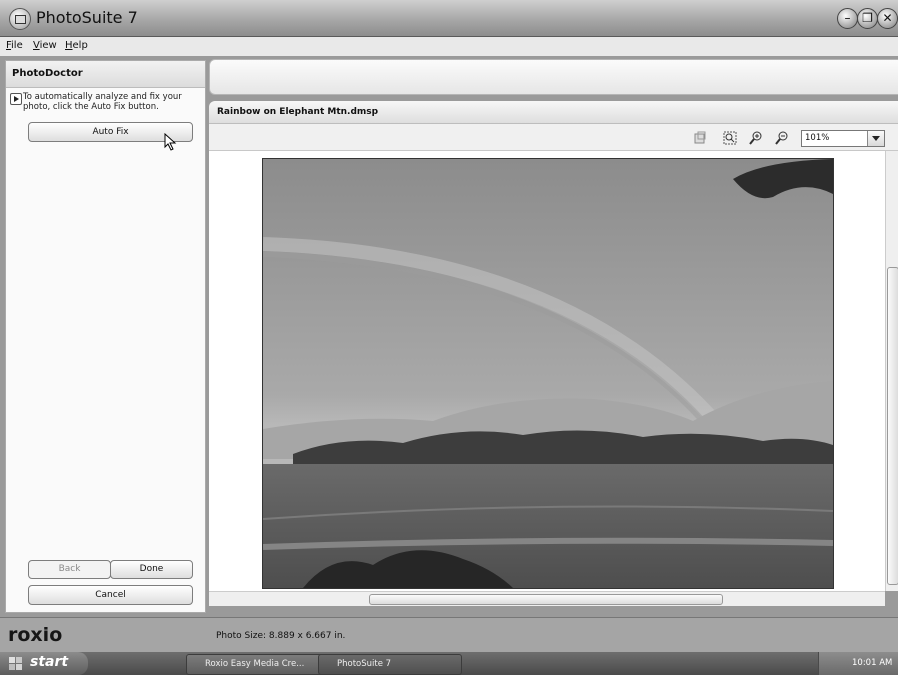 The width and height of the screenshot is (898, 675). Describe the element at coordinates (553, 112) in the screenshot. I see `document-header: Rainbow on Elephant Mtn.dmsp` at that location.